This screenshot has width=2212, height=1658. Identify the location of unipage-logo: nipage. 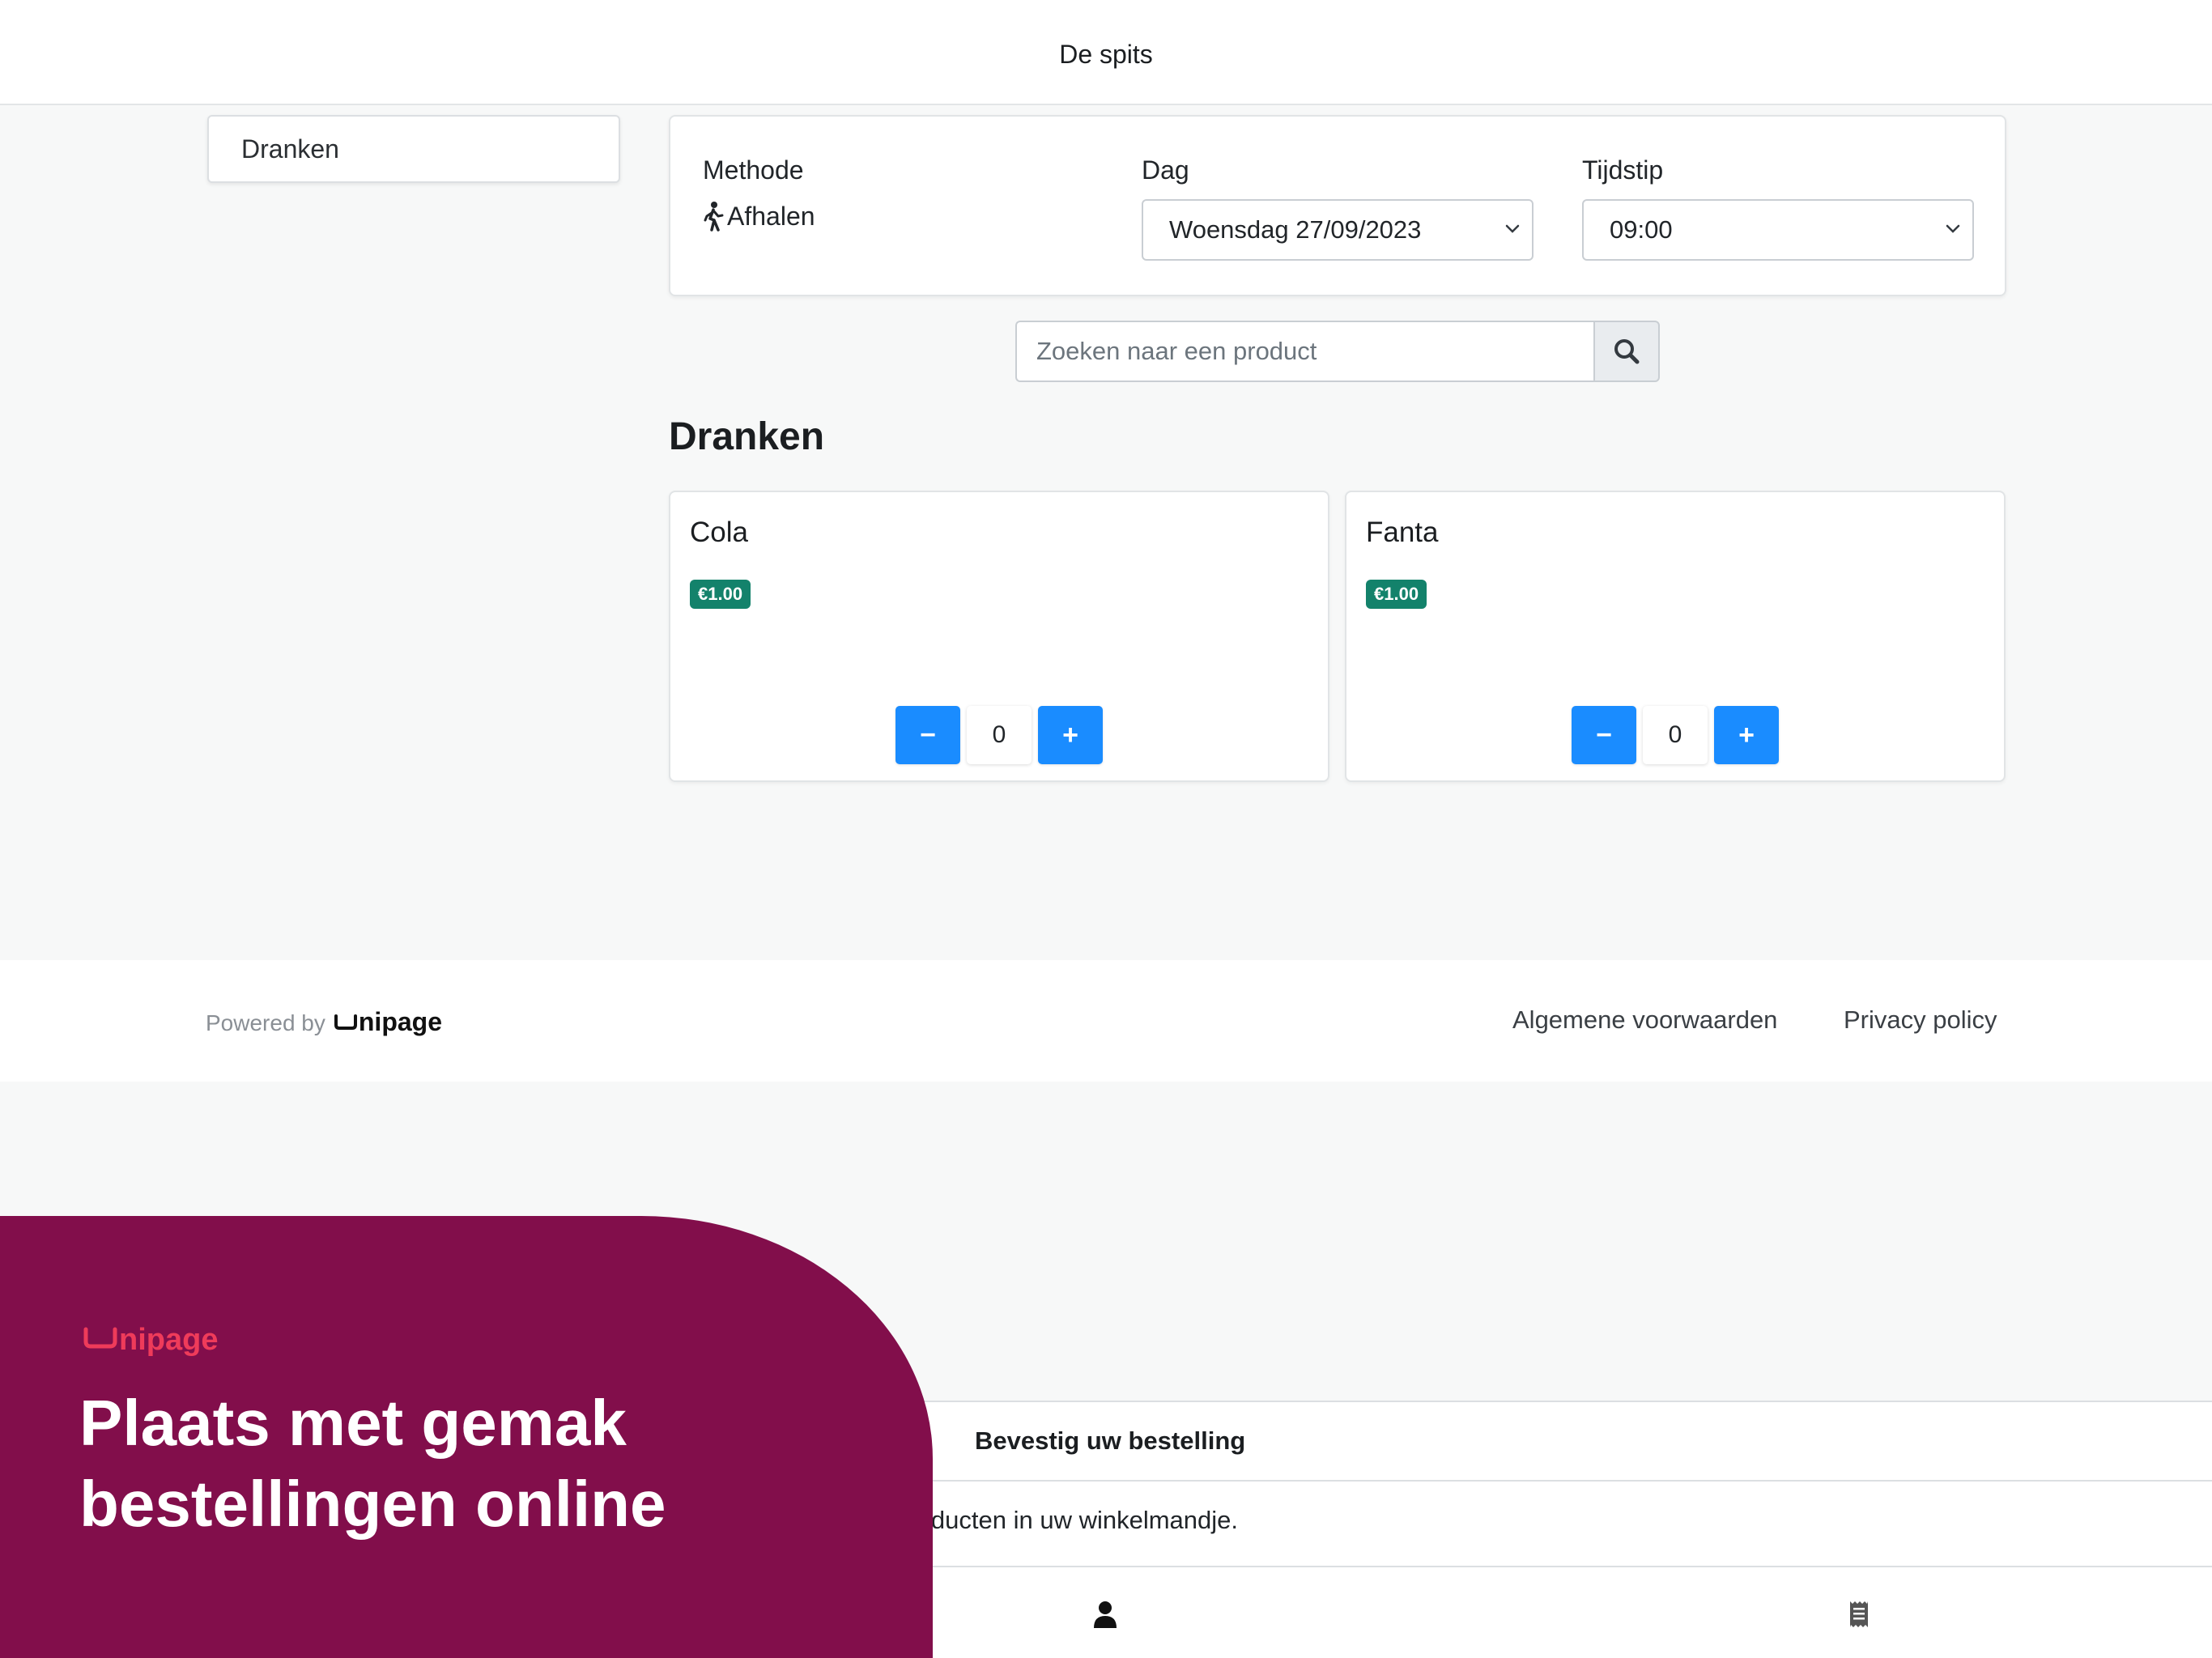
(388, 1022).